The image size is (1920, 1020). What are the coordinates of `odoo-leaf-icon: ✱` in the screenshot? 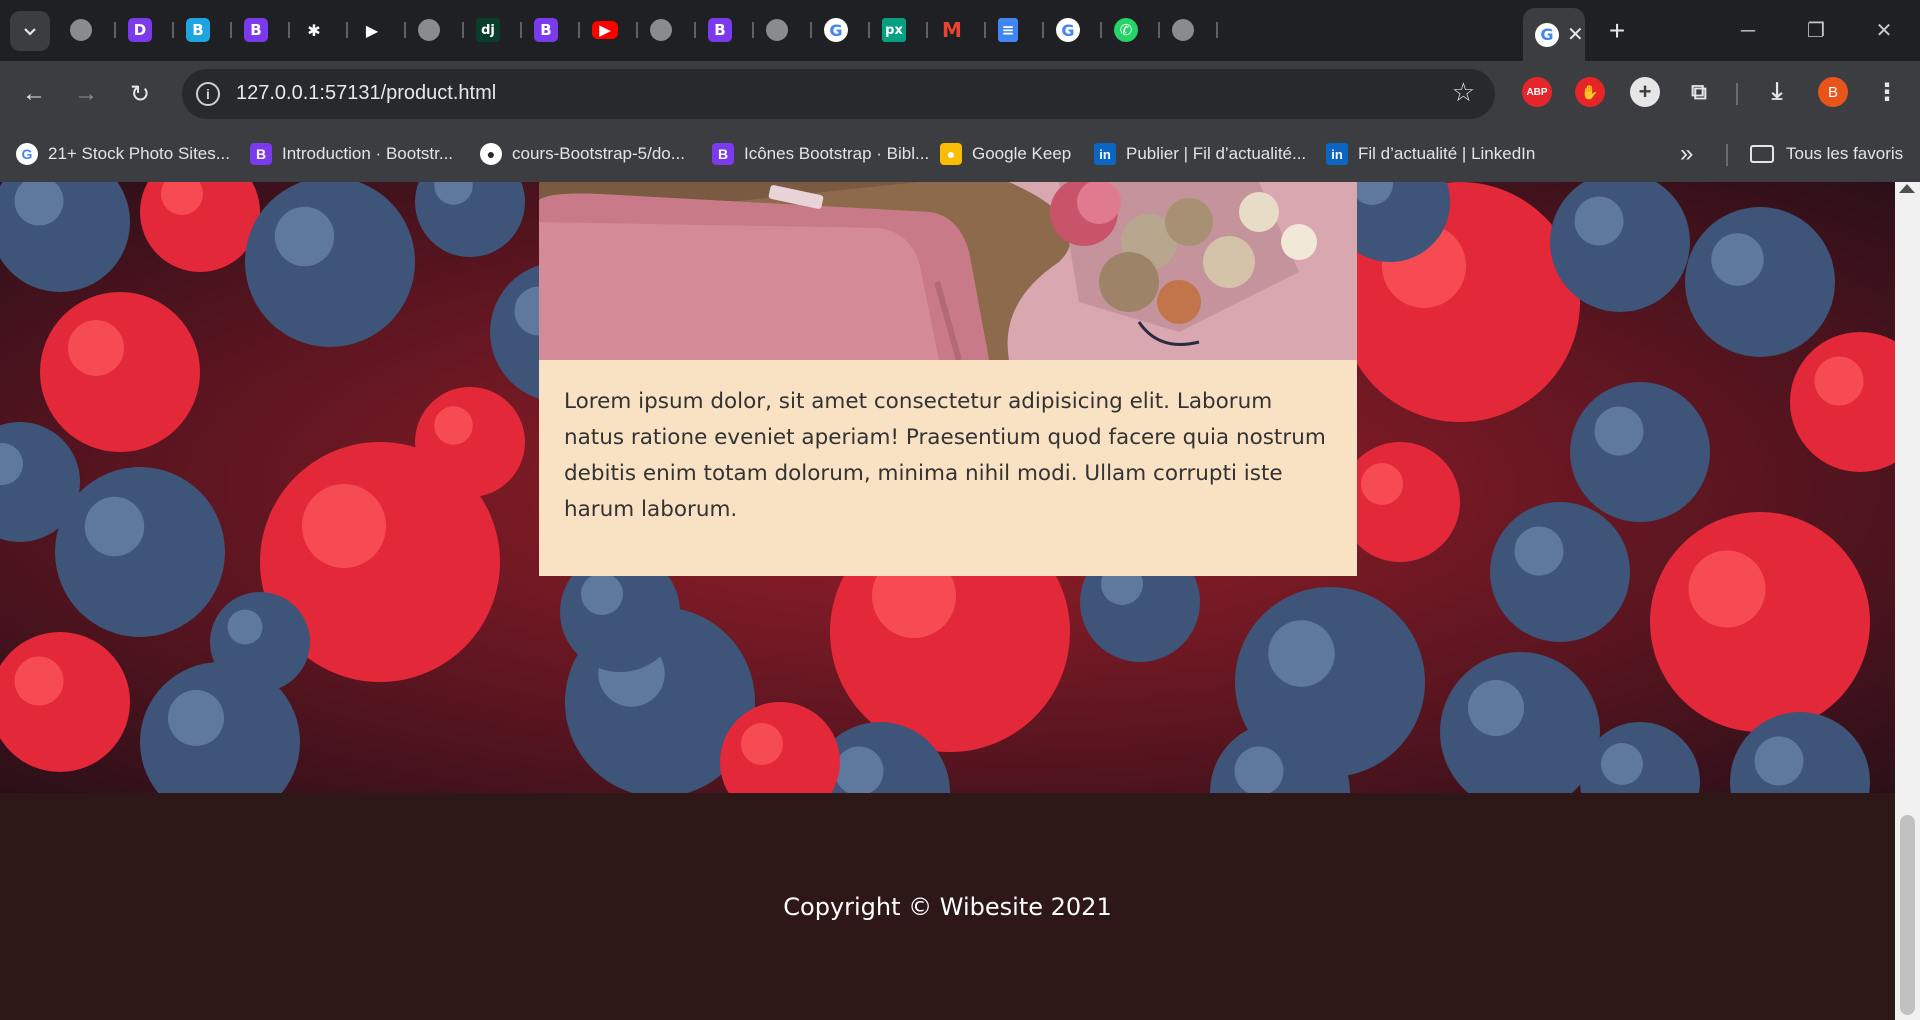 It's located at (314, 30).